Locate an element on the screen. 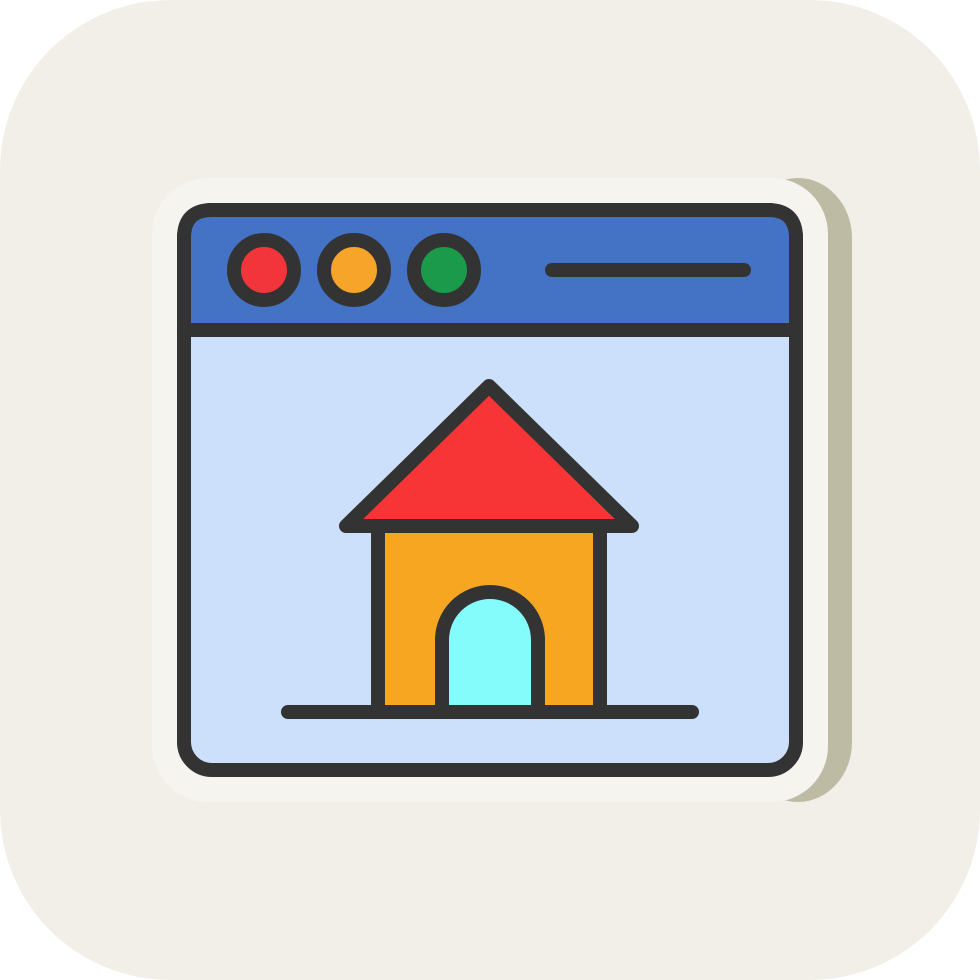  minimize-dot-icon is located at coordinates (354, 270).